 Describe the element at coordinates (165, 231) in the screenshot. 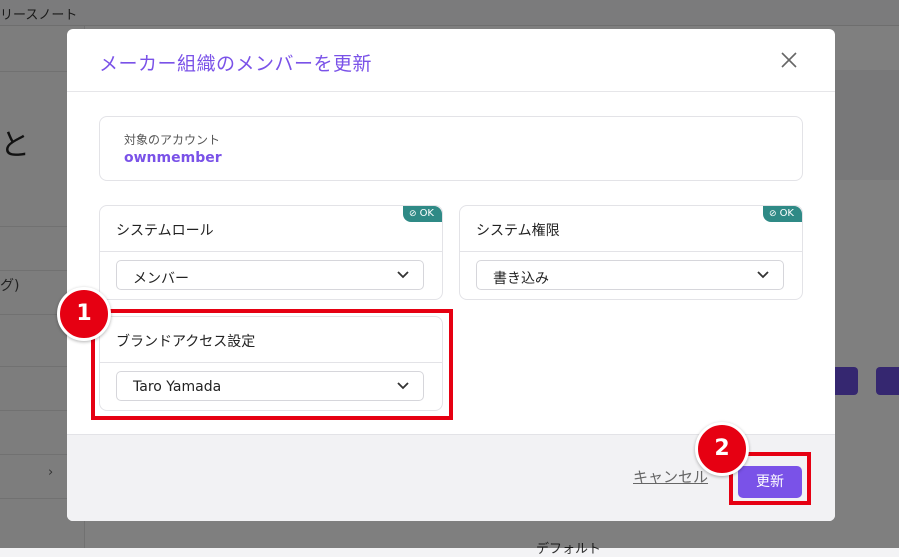

I see `system-role-title: システムロール` at that location.